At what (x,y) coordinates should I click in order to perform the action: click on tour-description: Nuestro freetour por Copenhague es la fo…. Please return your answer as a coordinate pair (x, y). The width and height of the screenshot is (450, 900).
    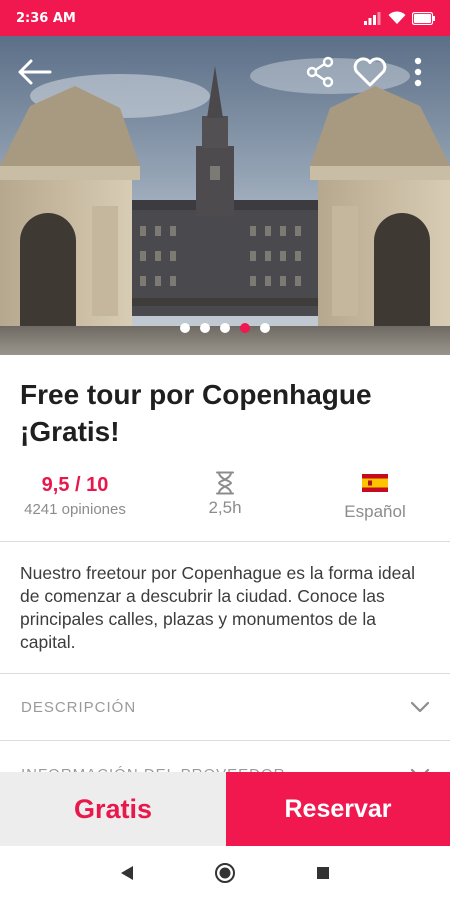
    Looking at the image, I should click on (217, 607).